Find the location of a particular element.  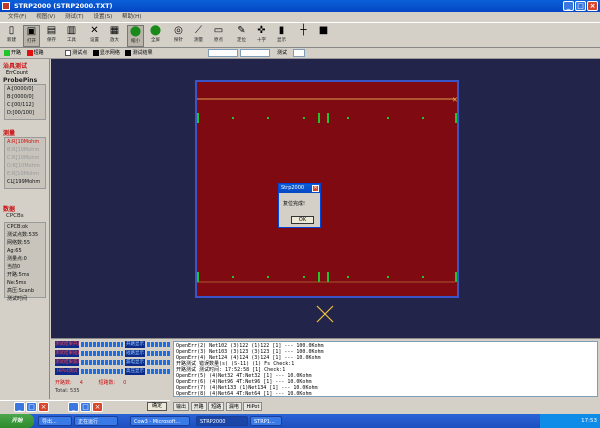

close-button: × is located at coordinates (592, 6).